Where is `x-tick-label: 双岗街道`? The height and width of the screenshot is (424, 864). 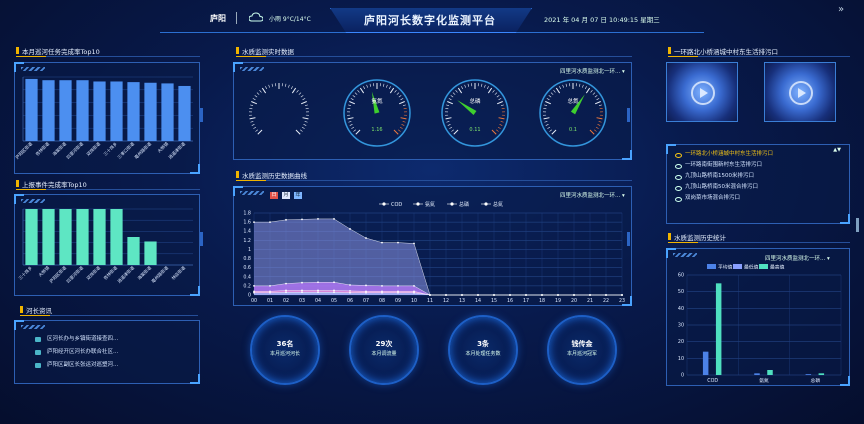
x-tick-label: 双岗街道 is located at coordinates (94, 273).